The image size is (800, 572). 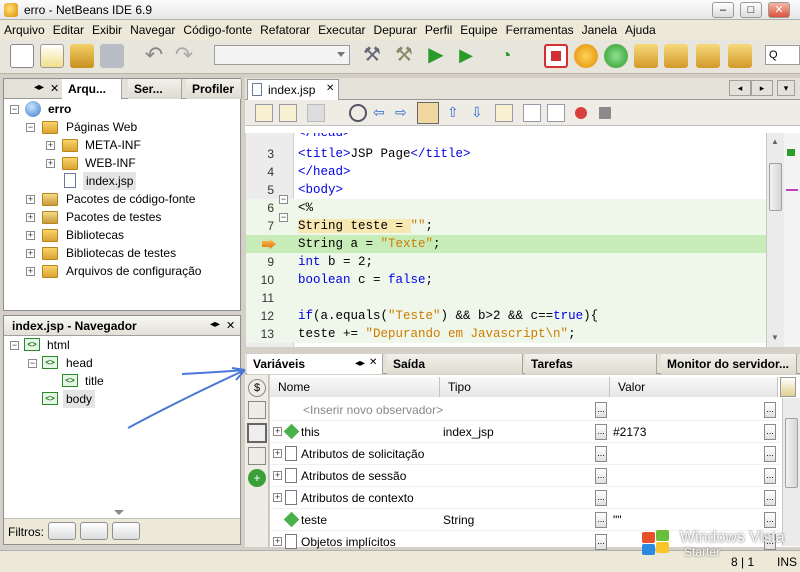 What do you see at coordinates (316, 113) in the screenshot?
I see `forward-icon` at bounding box center [316, 113].